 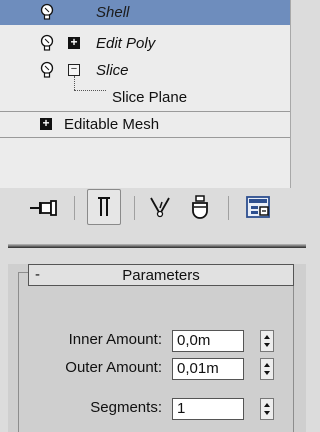 I want to click on remove-modifier-icon, so click(x=200, y=207).